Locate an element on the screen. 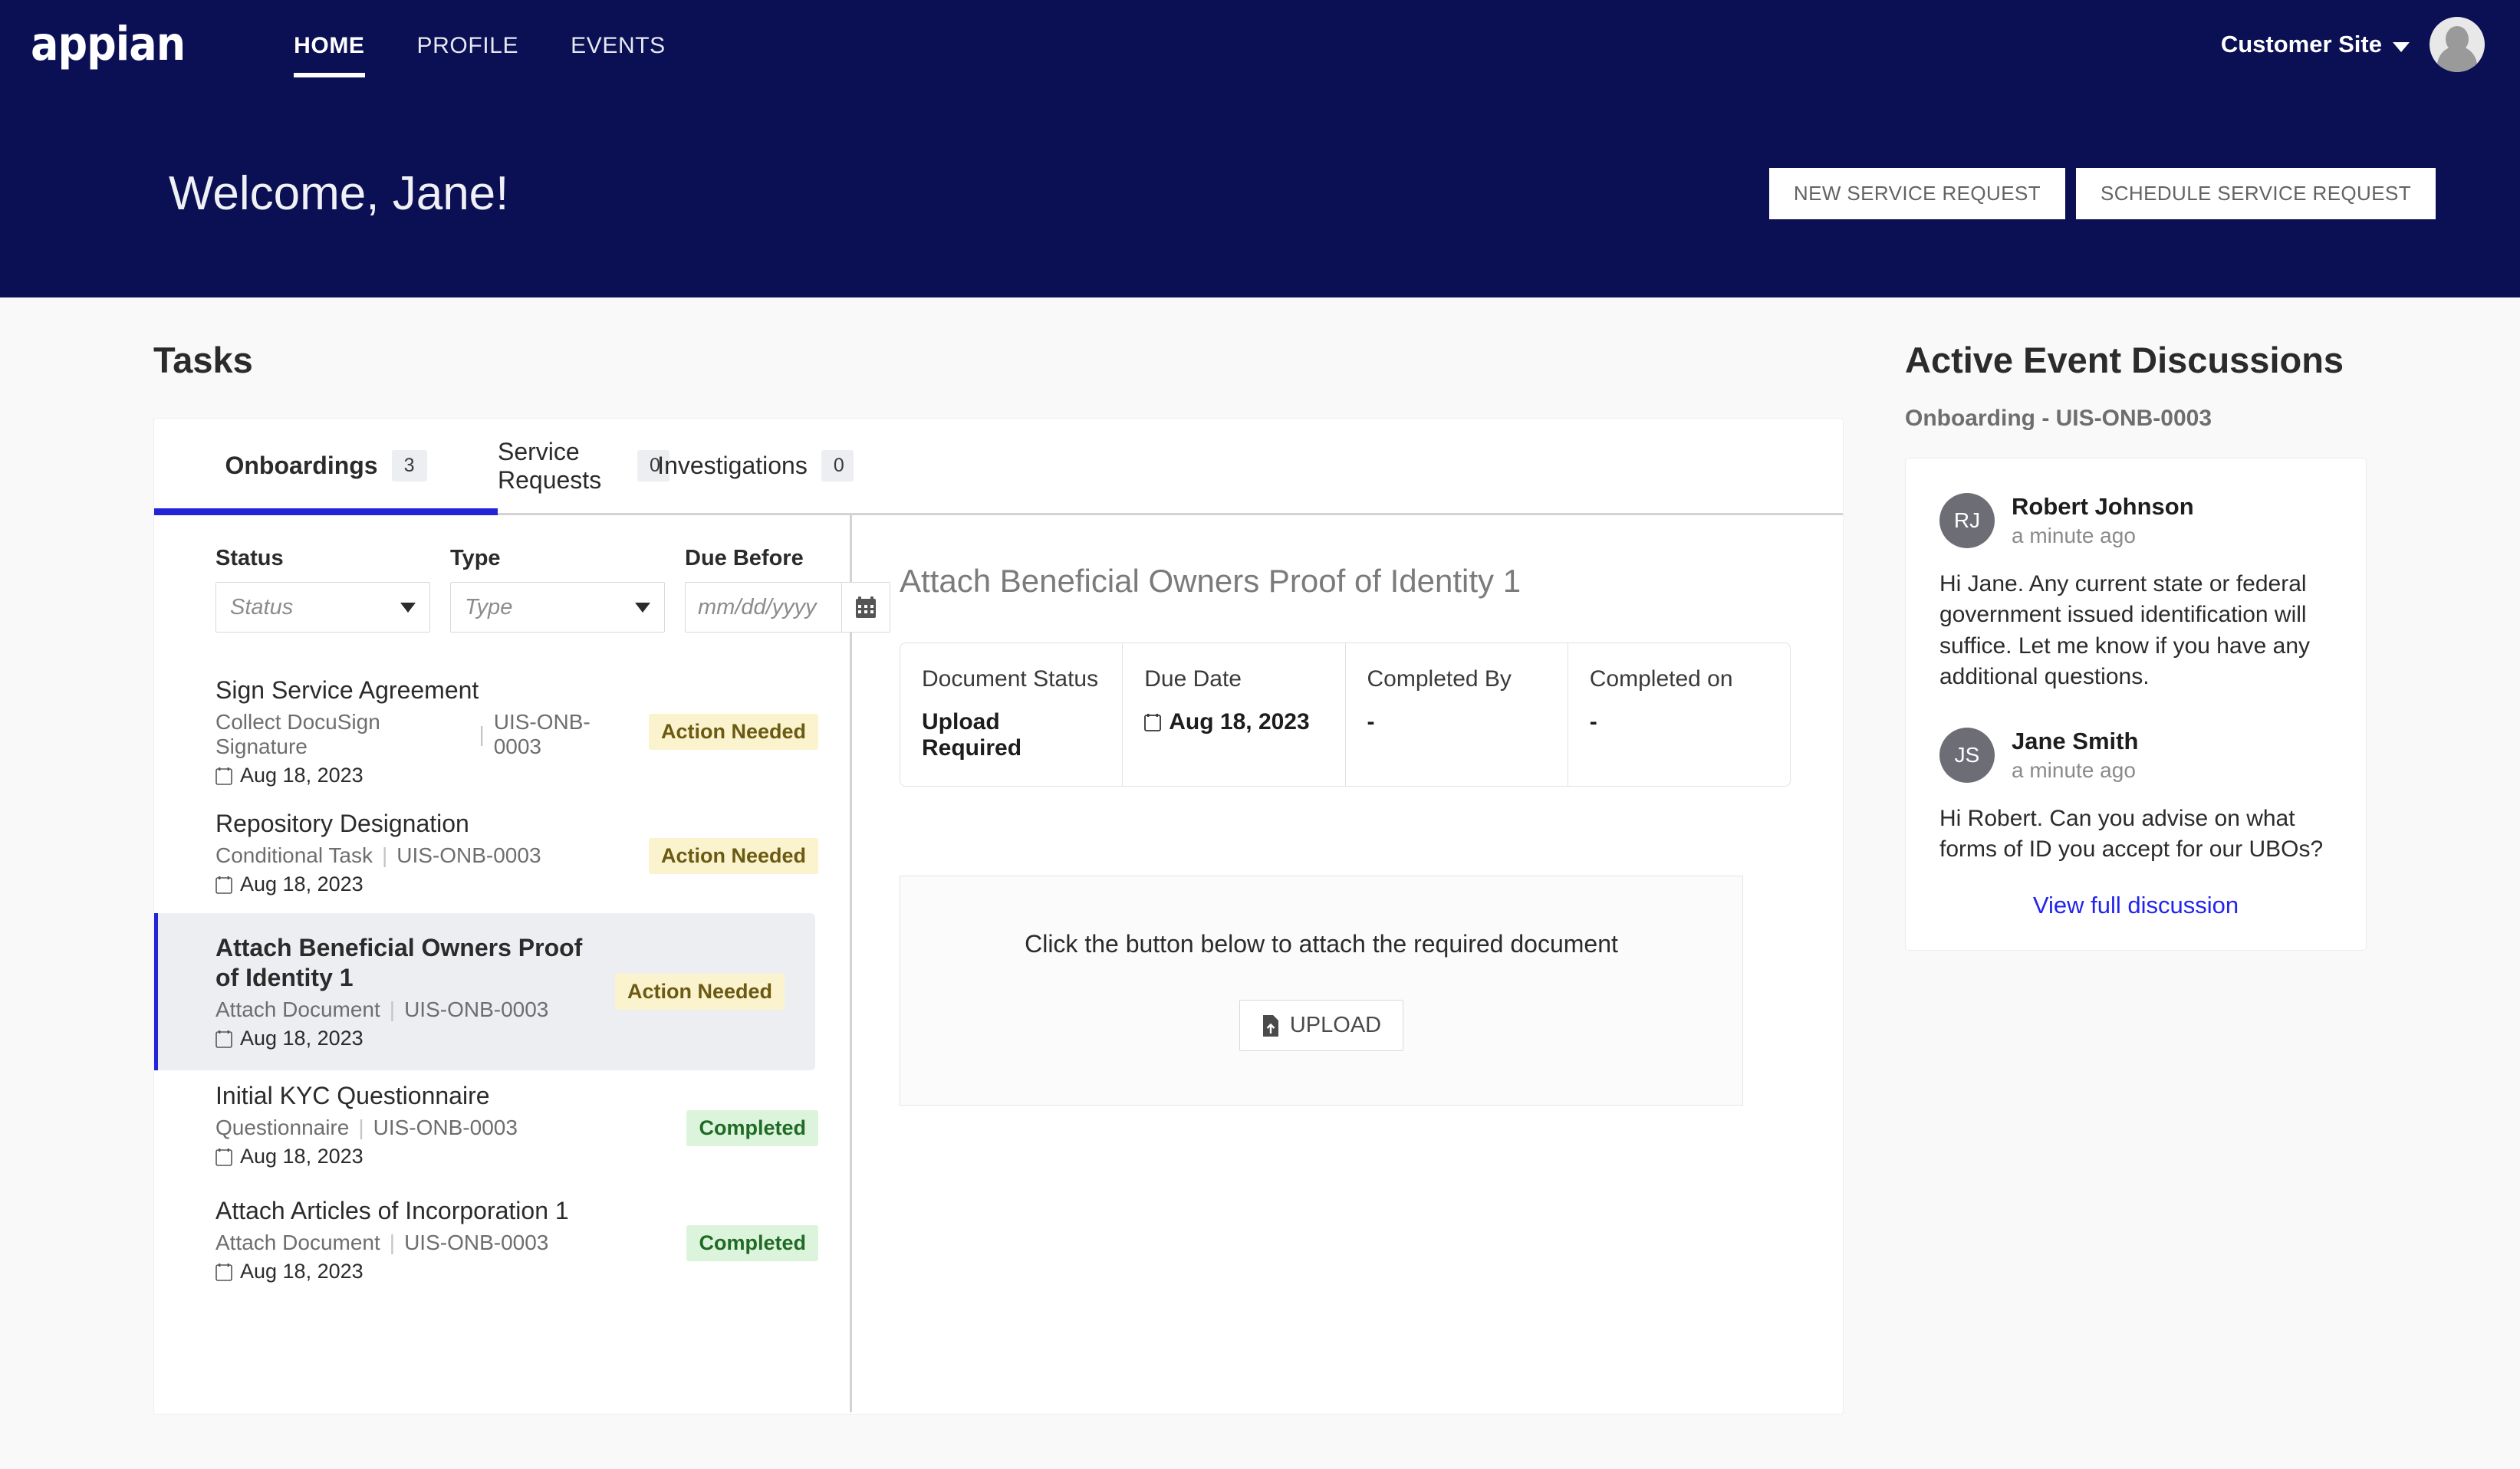 The image size is (2520, 1469). type-select-value: Type is located at coordinates (489, 606).